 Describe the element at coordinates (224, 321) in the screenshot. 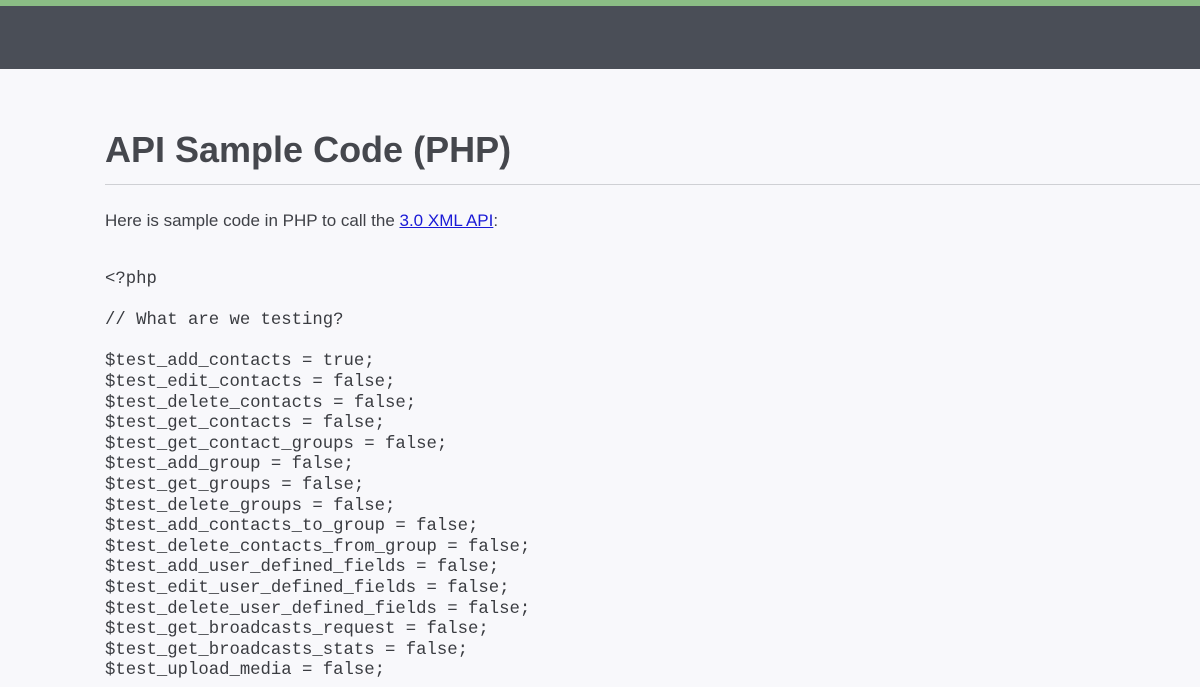

I see `code-line: // What are we testing?` at that location.